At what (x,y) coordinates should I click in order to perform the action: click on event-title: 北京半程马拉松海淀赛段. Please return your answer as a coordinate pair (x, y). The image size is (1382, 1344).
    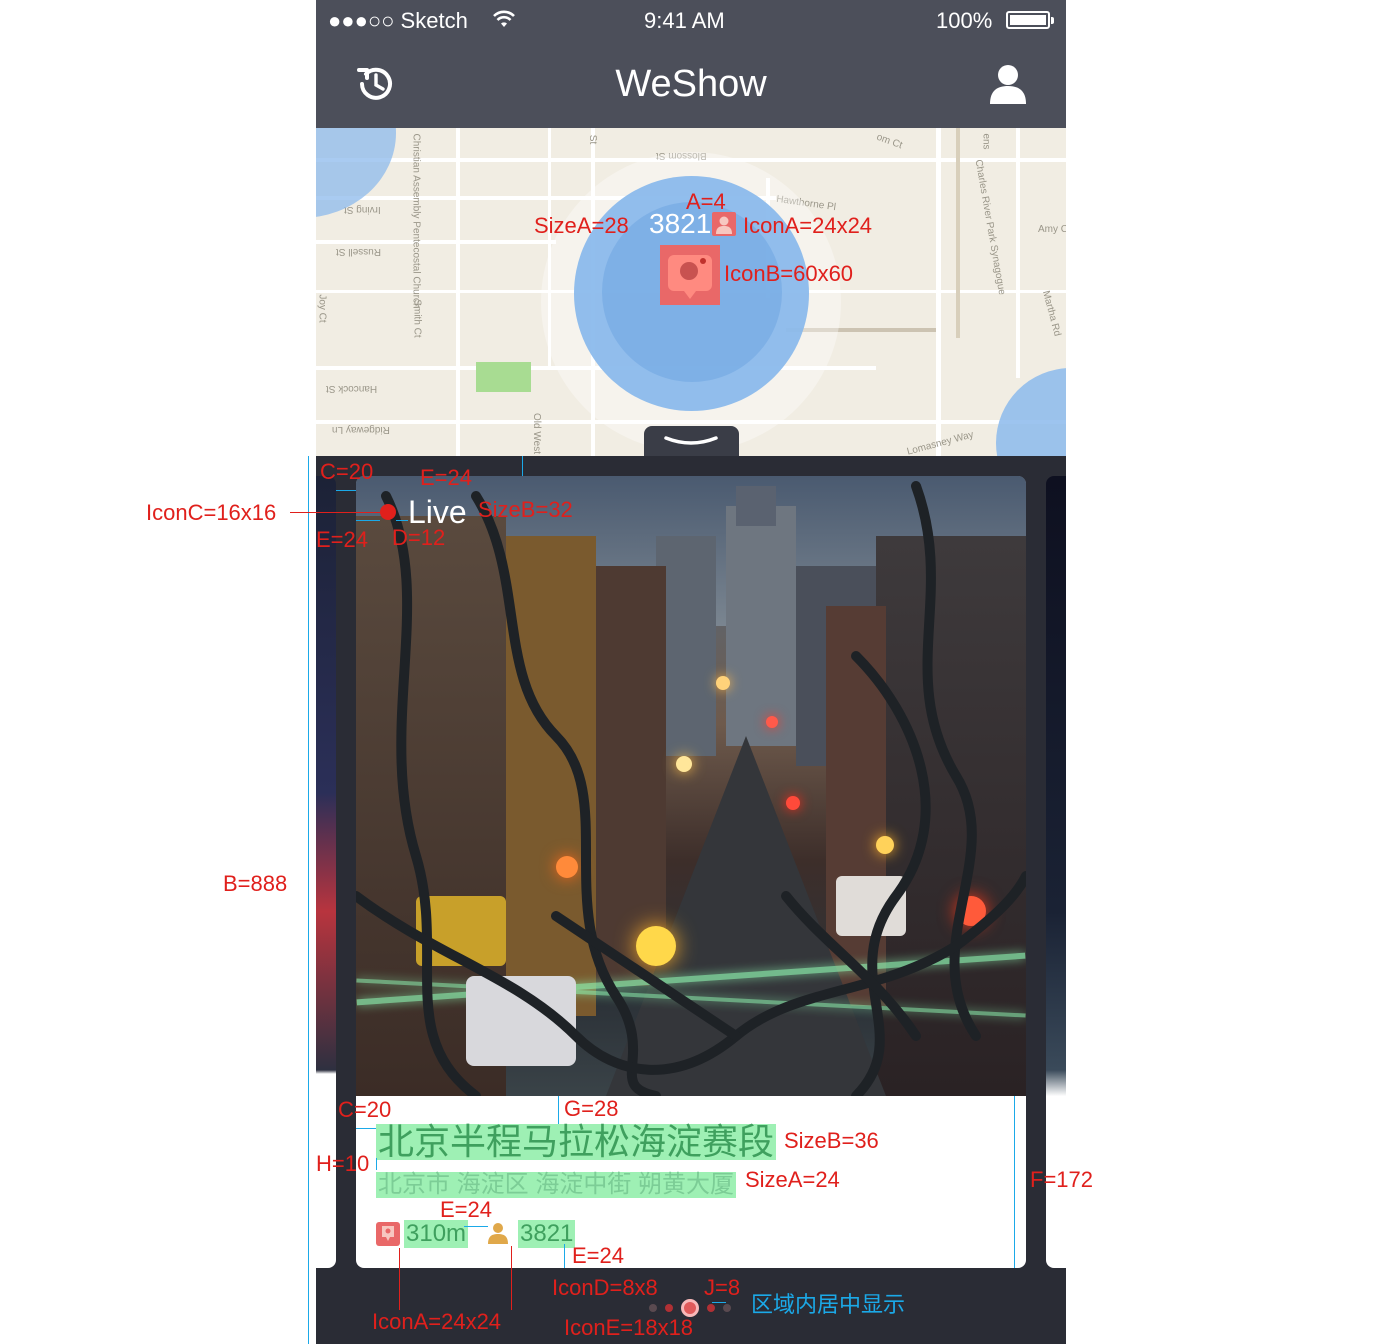
    Looking at the image, I should click on (576, 1141).